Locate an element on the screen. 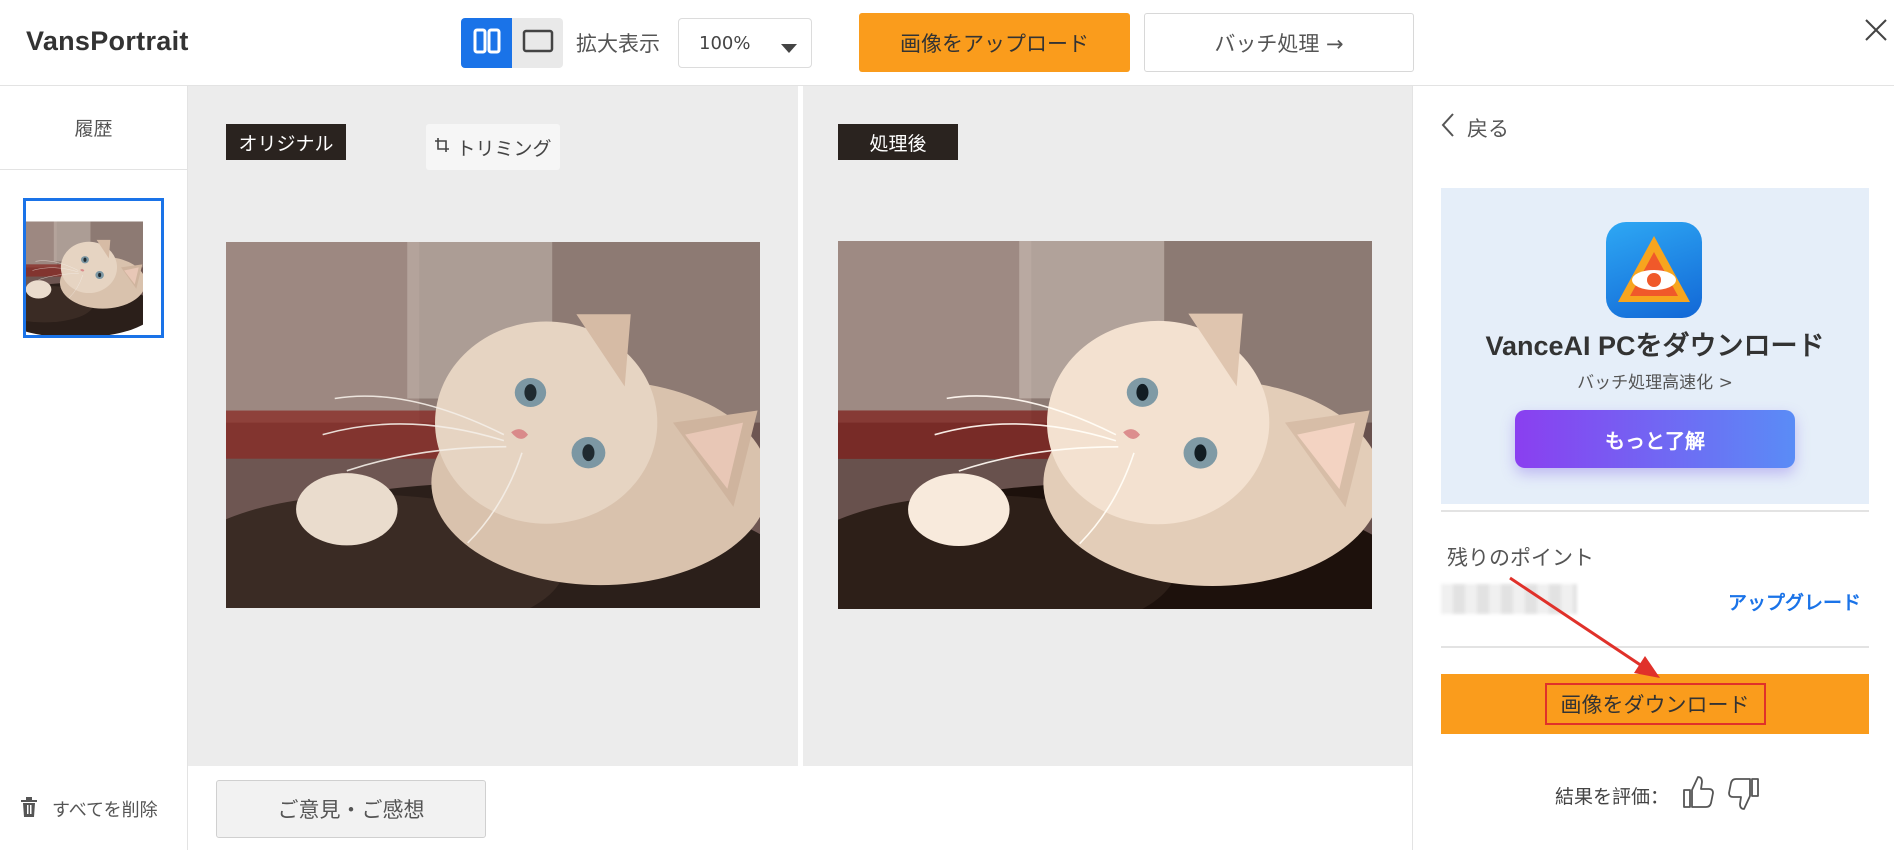  feedback-button: ご意見・ご感想 is located at coordinates (351, 809).